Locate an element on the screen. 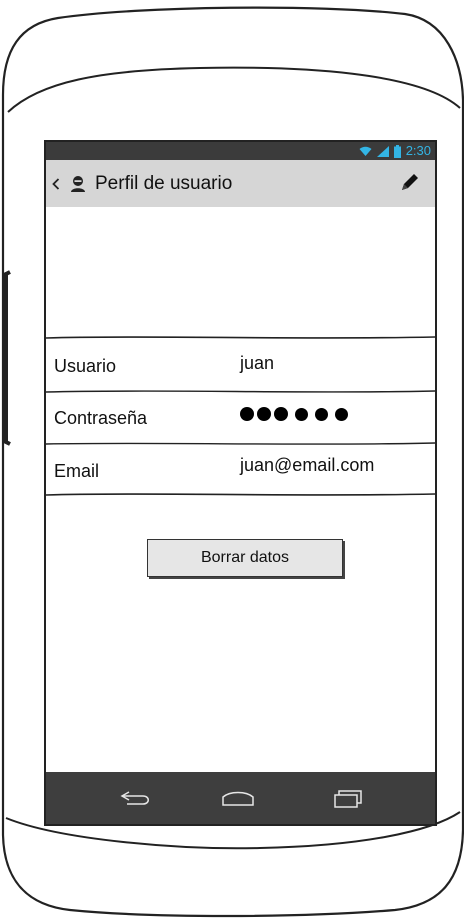 Image resolution: width=464 pixels, height=918 pixels. action-bar: Perfil de usuario is located at coordinates (240, 183).